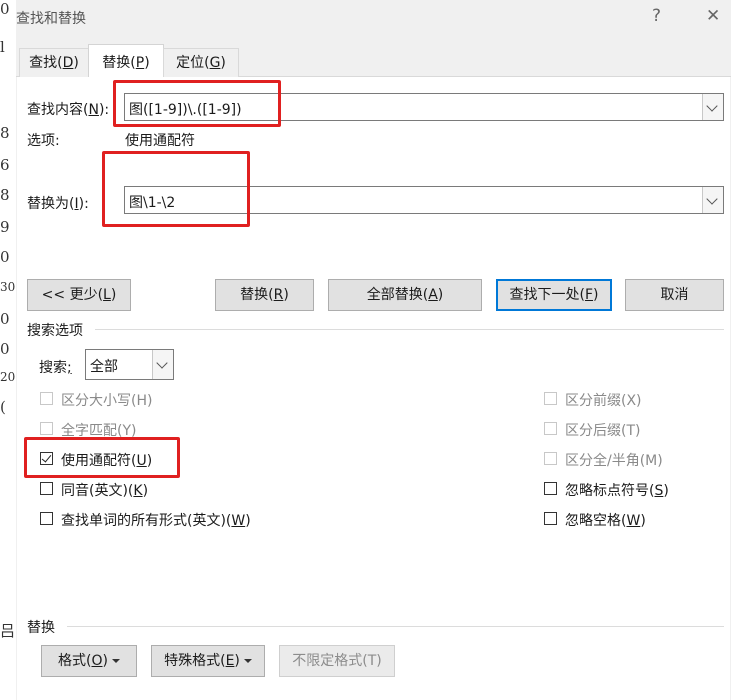 This screenshot has width=731, height=700. Describe the element at coordinates (46, 428) in the screenshot. I see `whole-word-checkbox` at that location.